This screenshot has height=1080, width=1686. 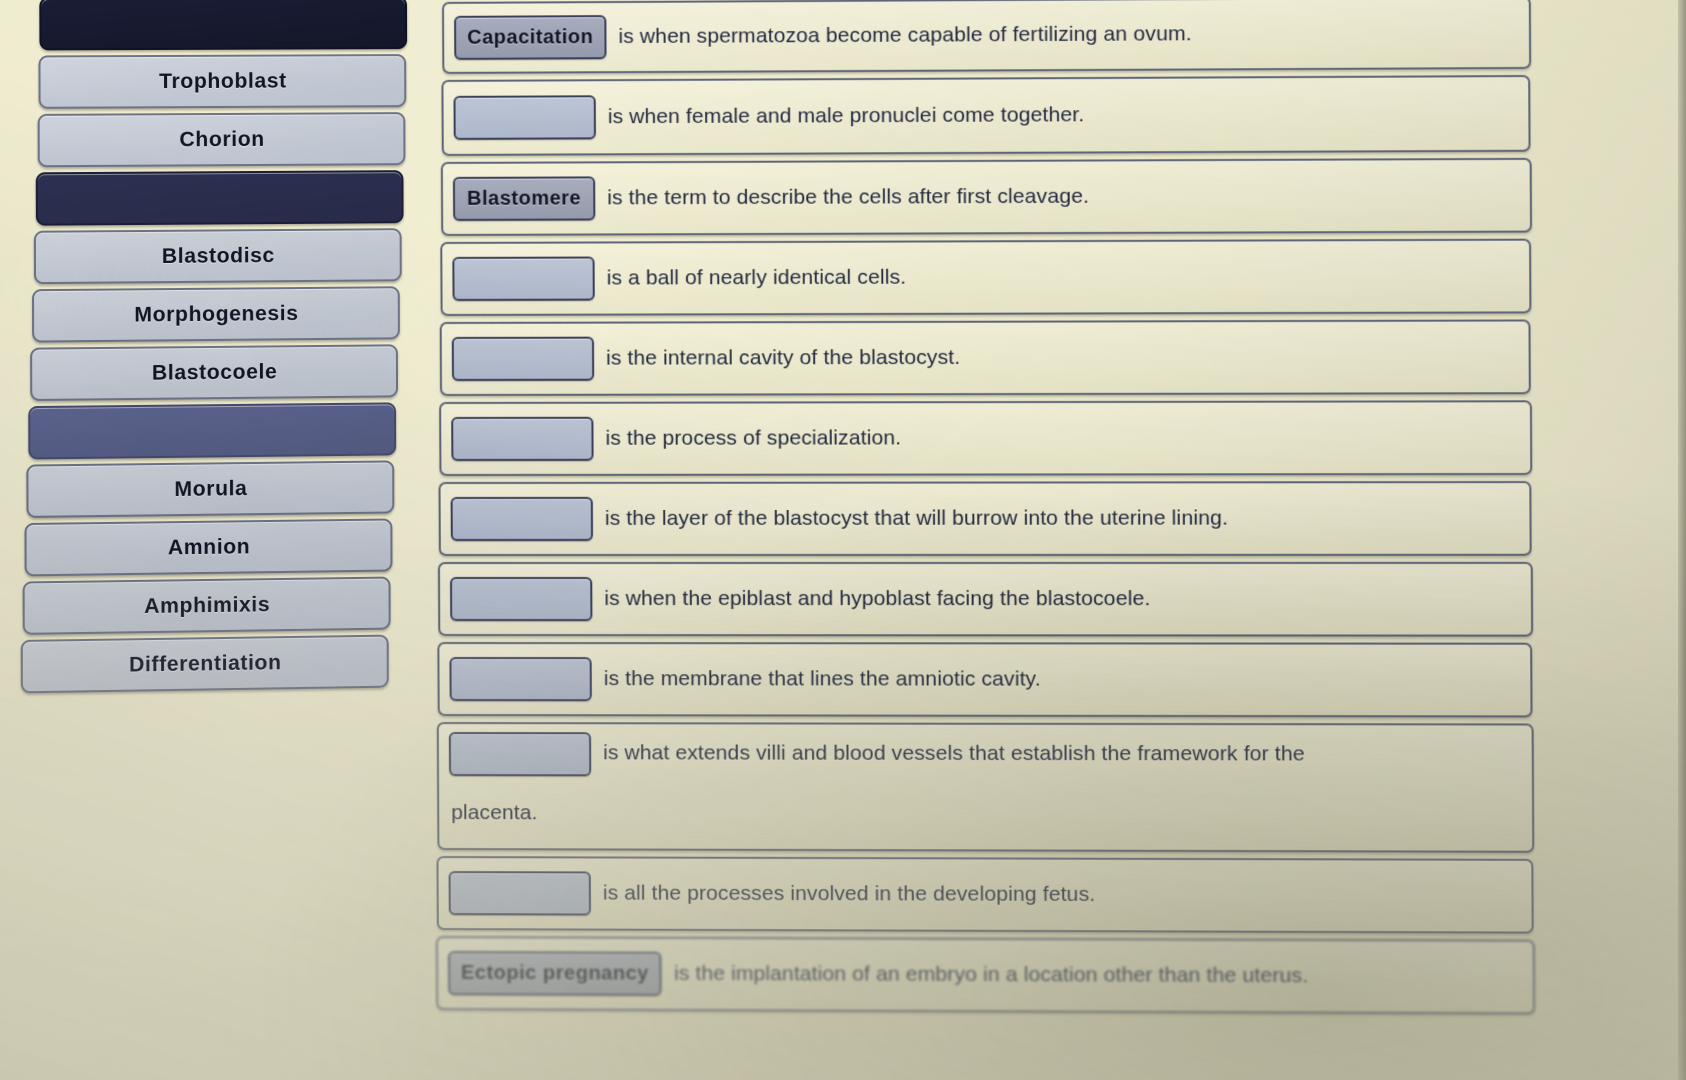 I want to click on word-tile-label: Morula, so click(x=211, y=488).